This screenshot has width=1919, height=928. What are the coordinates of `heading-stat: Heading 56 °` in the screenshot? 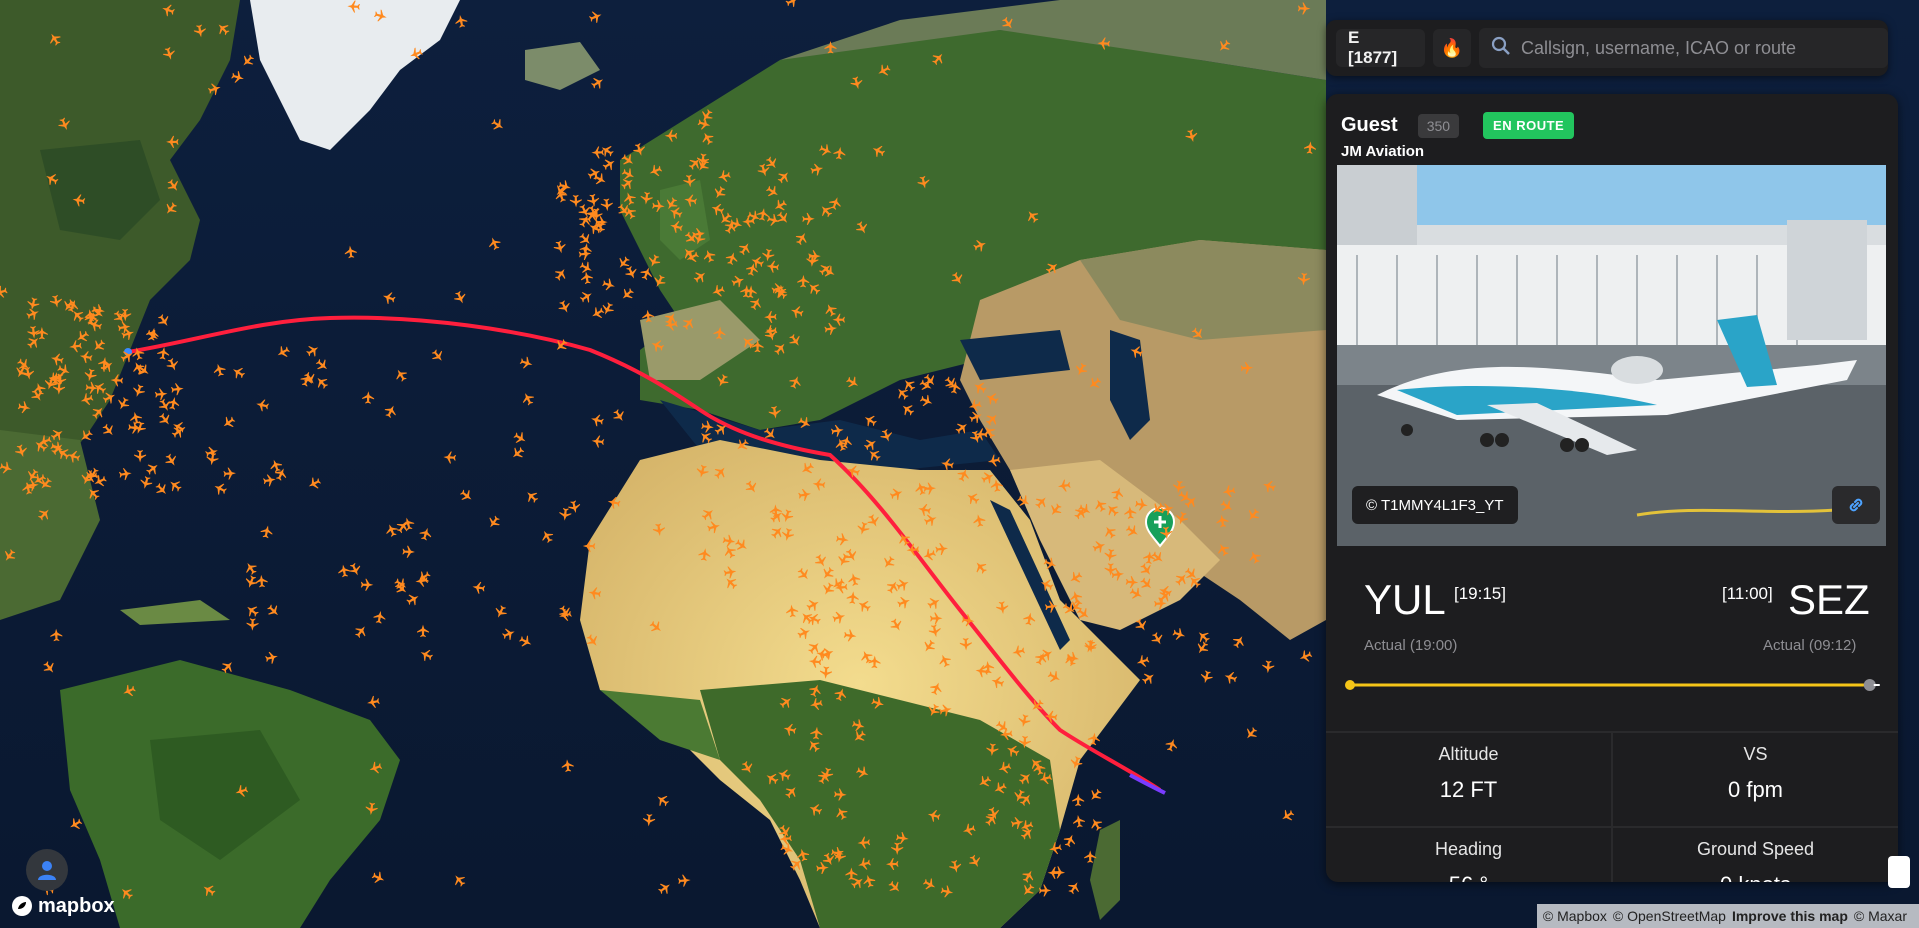 It's located at (1468, 860).